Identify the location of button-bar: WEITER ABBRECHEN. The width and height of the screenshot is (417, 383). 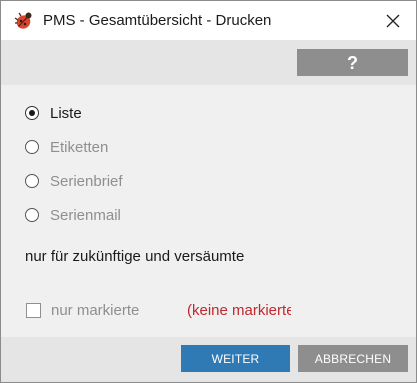
(208, 359).